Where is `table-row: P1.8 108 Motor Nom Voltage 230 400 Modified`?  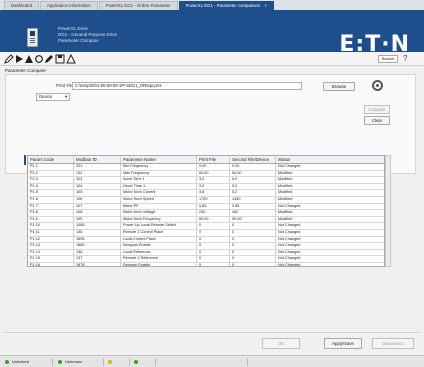 table-row: P1.8 108 Motor Nom Voltage 230 400 Modified is located at coordinates (206, 213).